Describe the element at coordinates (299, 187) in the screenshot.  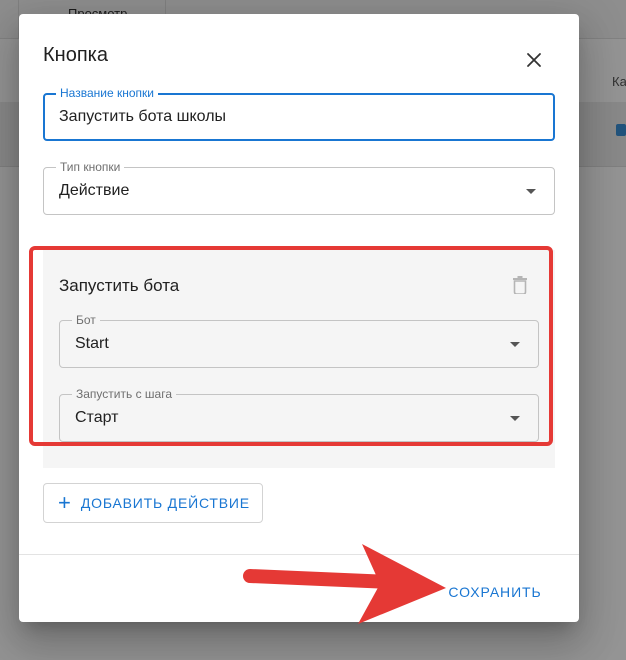
I see `button-type-select: Тип кнопки Действие` at that location.